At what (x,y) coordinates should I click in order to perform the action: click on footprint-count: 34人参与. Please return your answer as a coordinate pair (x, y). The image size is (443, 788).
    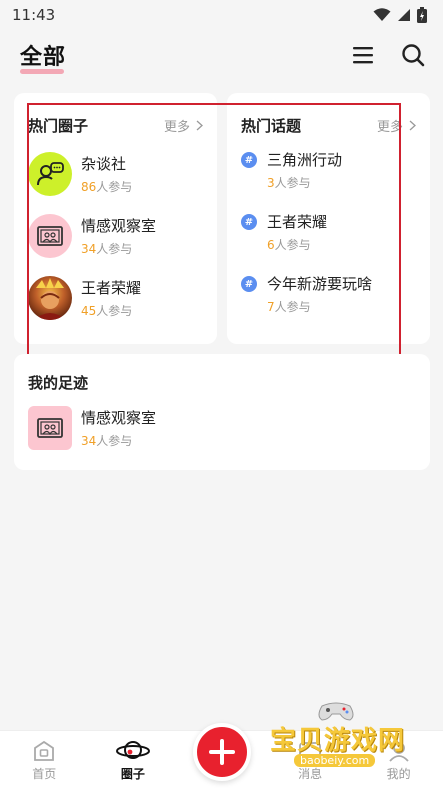
    Looking at the image, I should click on (107, 441).